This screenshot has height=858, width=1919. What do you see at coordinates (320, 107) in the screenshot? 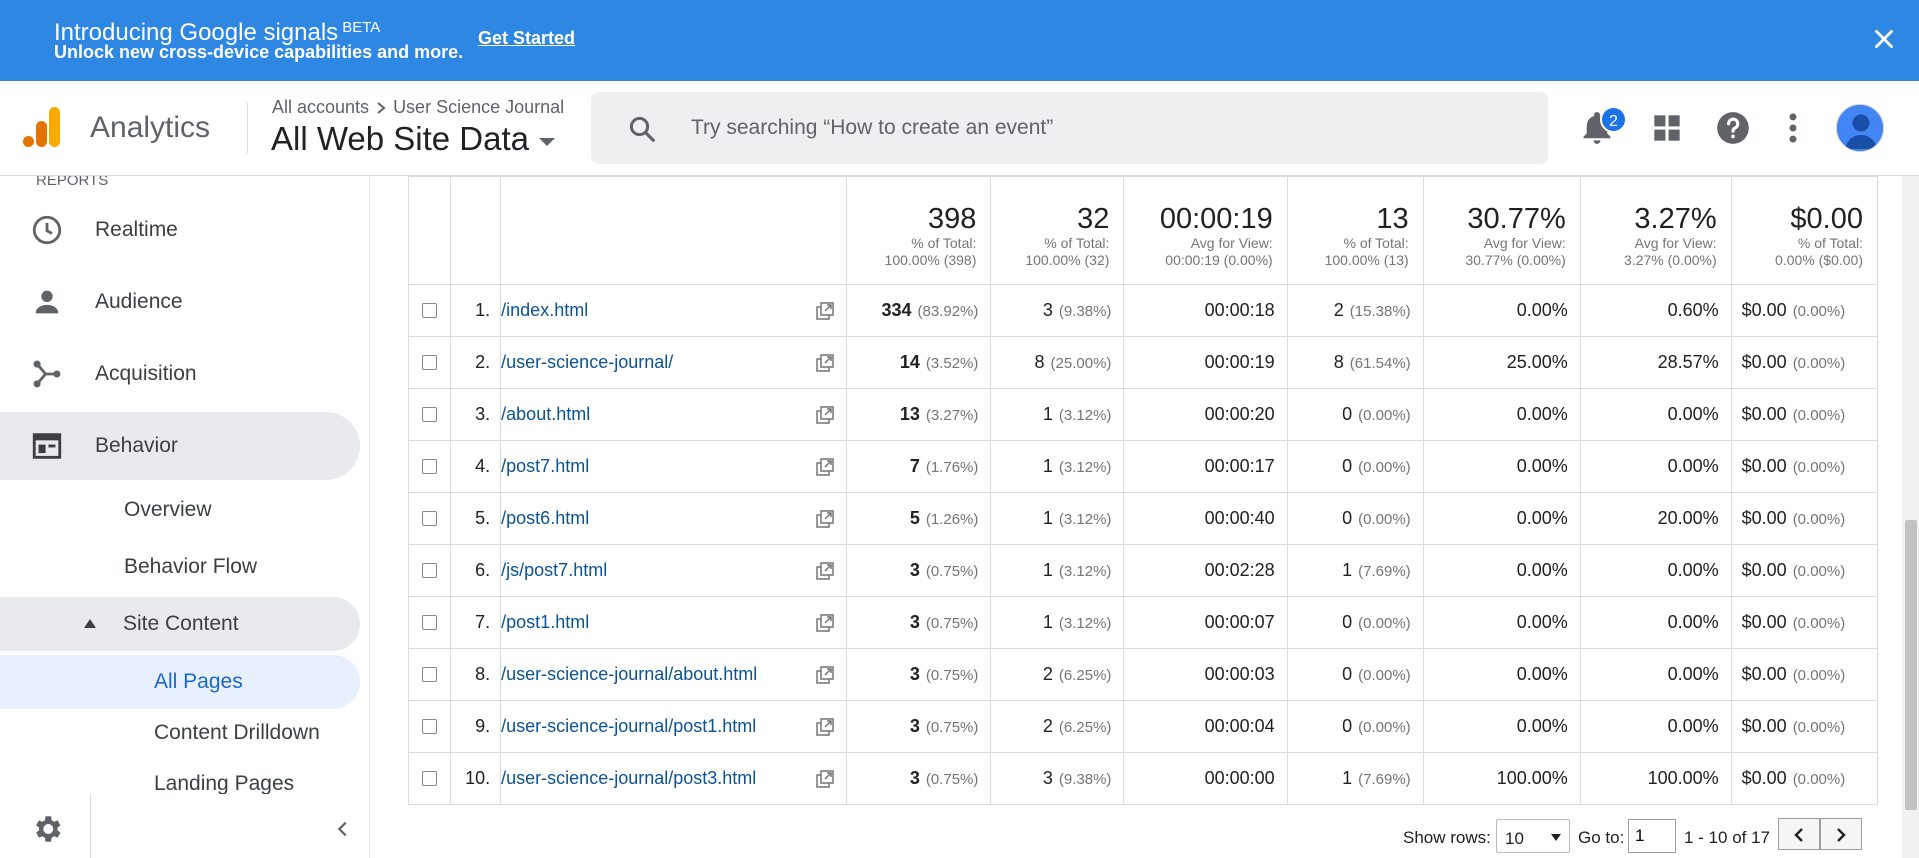
I see `breadcrumb-account: All accounts` at bounding box center [320, 107].